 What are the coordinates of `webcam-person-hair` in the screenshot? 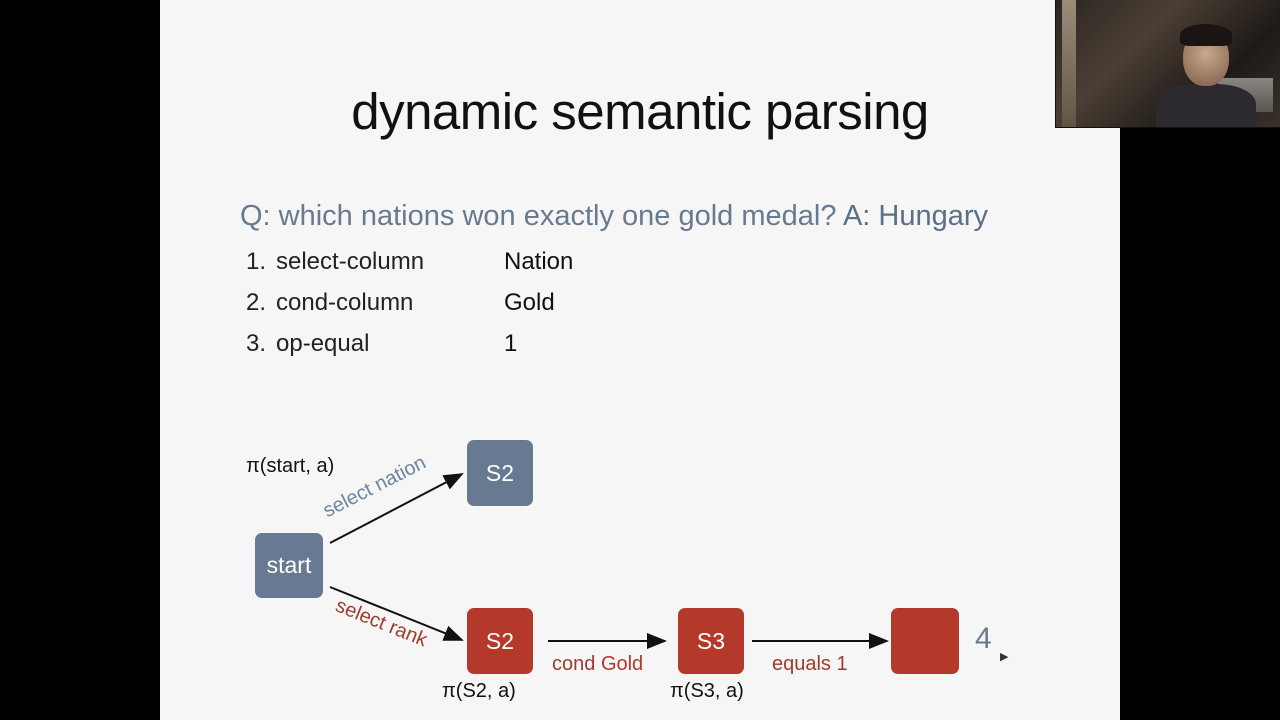 It's located at (1206, 35).